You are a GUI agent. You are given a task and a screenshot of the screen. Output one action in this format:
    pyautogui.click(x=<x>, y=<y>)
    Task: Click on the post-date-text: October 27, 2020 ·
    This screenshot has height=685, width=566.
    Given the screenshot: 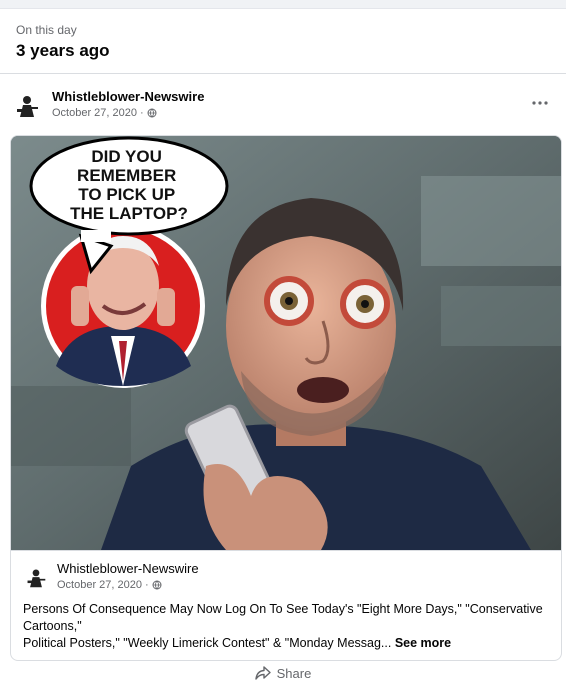 What is the action you would take?
    pyautogui.click(x=98, y=113)
    